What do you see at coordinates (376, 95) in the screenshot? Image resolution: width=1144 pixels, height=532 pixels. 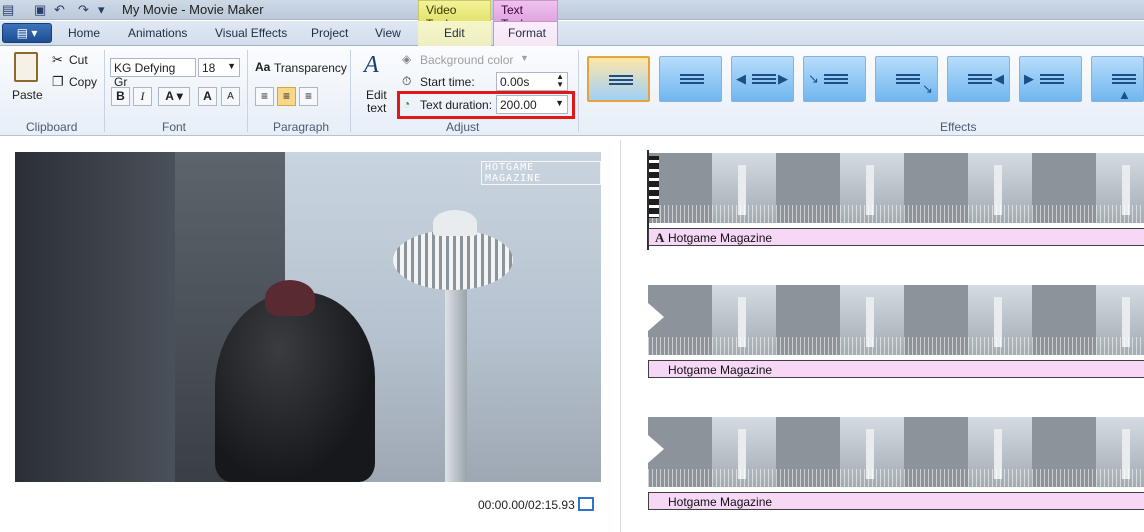 I see `edit-text-label-line1: Edit` at bounding box center [376, 95].